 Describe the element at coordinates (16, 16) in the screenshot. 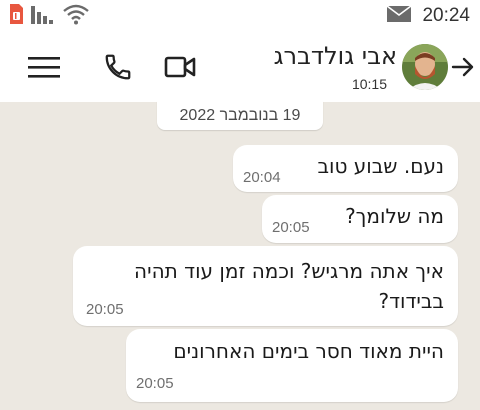

I see `sim-card-icon` at that location.